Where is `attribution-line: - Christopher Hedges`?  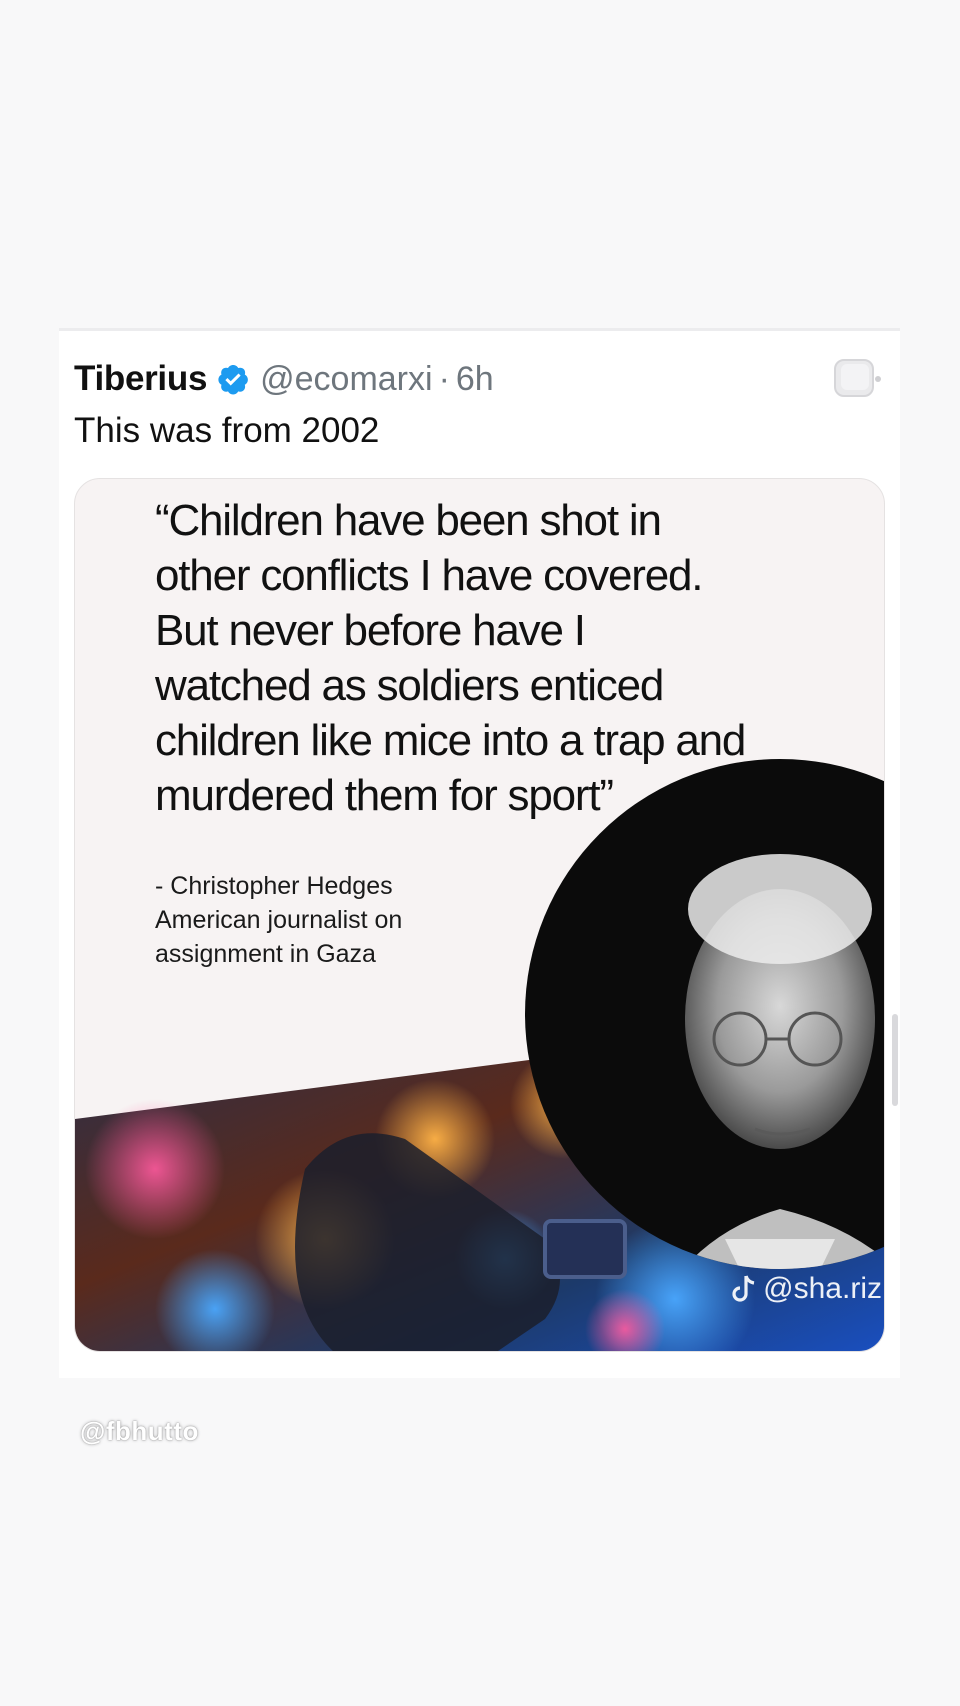
attribution-line: - Christopher Hedges is located at coordinates (274, 886).